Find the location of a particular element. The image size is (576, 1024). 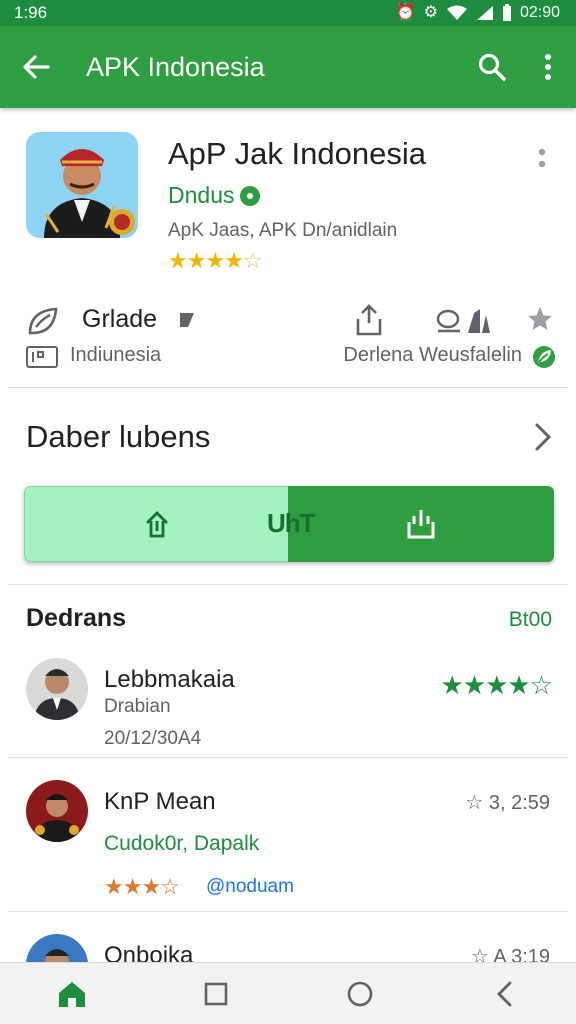

nav-back-button is located at coordinates (504, 994).